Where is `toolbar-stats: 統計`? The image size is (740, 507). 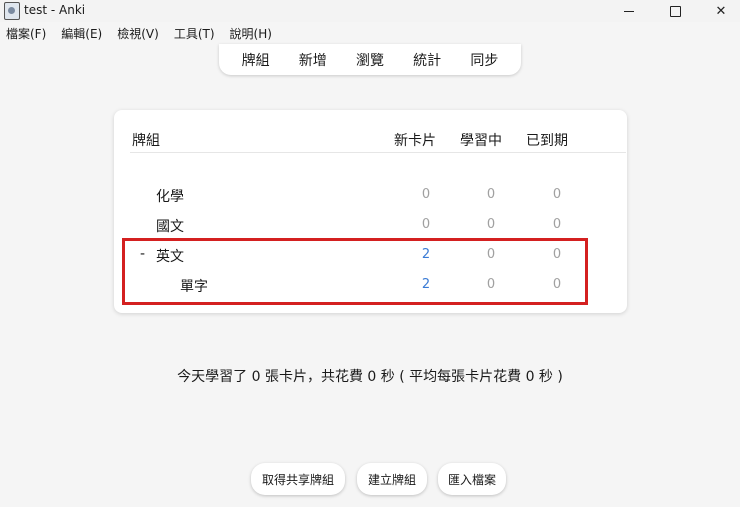
toolbar-stats: 統計 is located at coordinates (427, 60).